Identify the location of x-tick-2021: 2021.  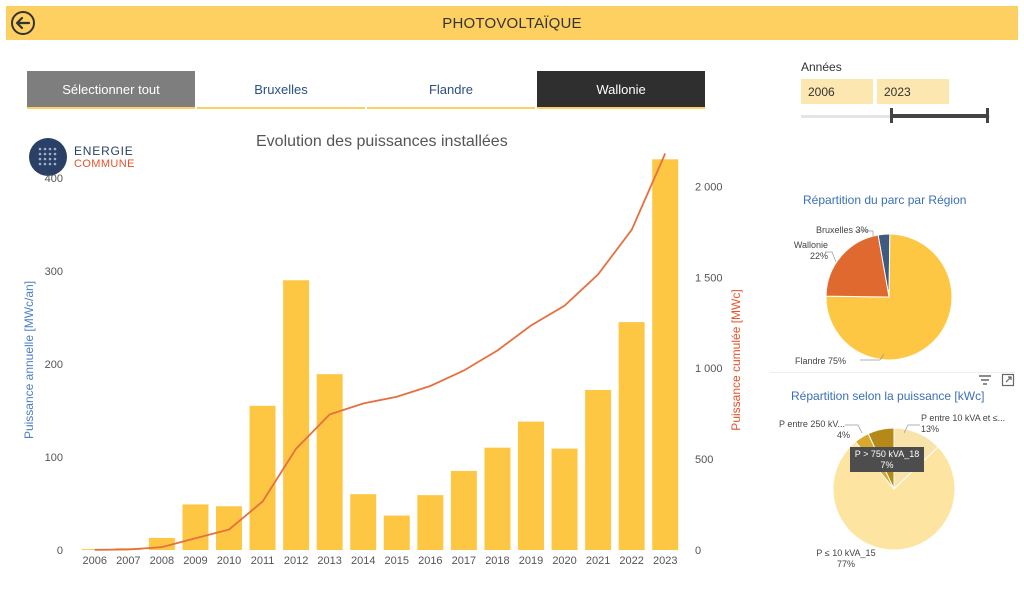
(598, 561).